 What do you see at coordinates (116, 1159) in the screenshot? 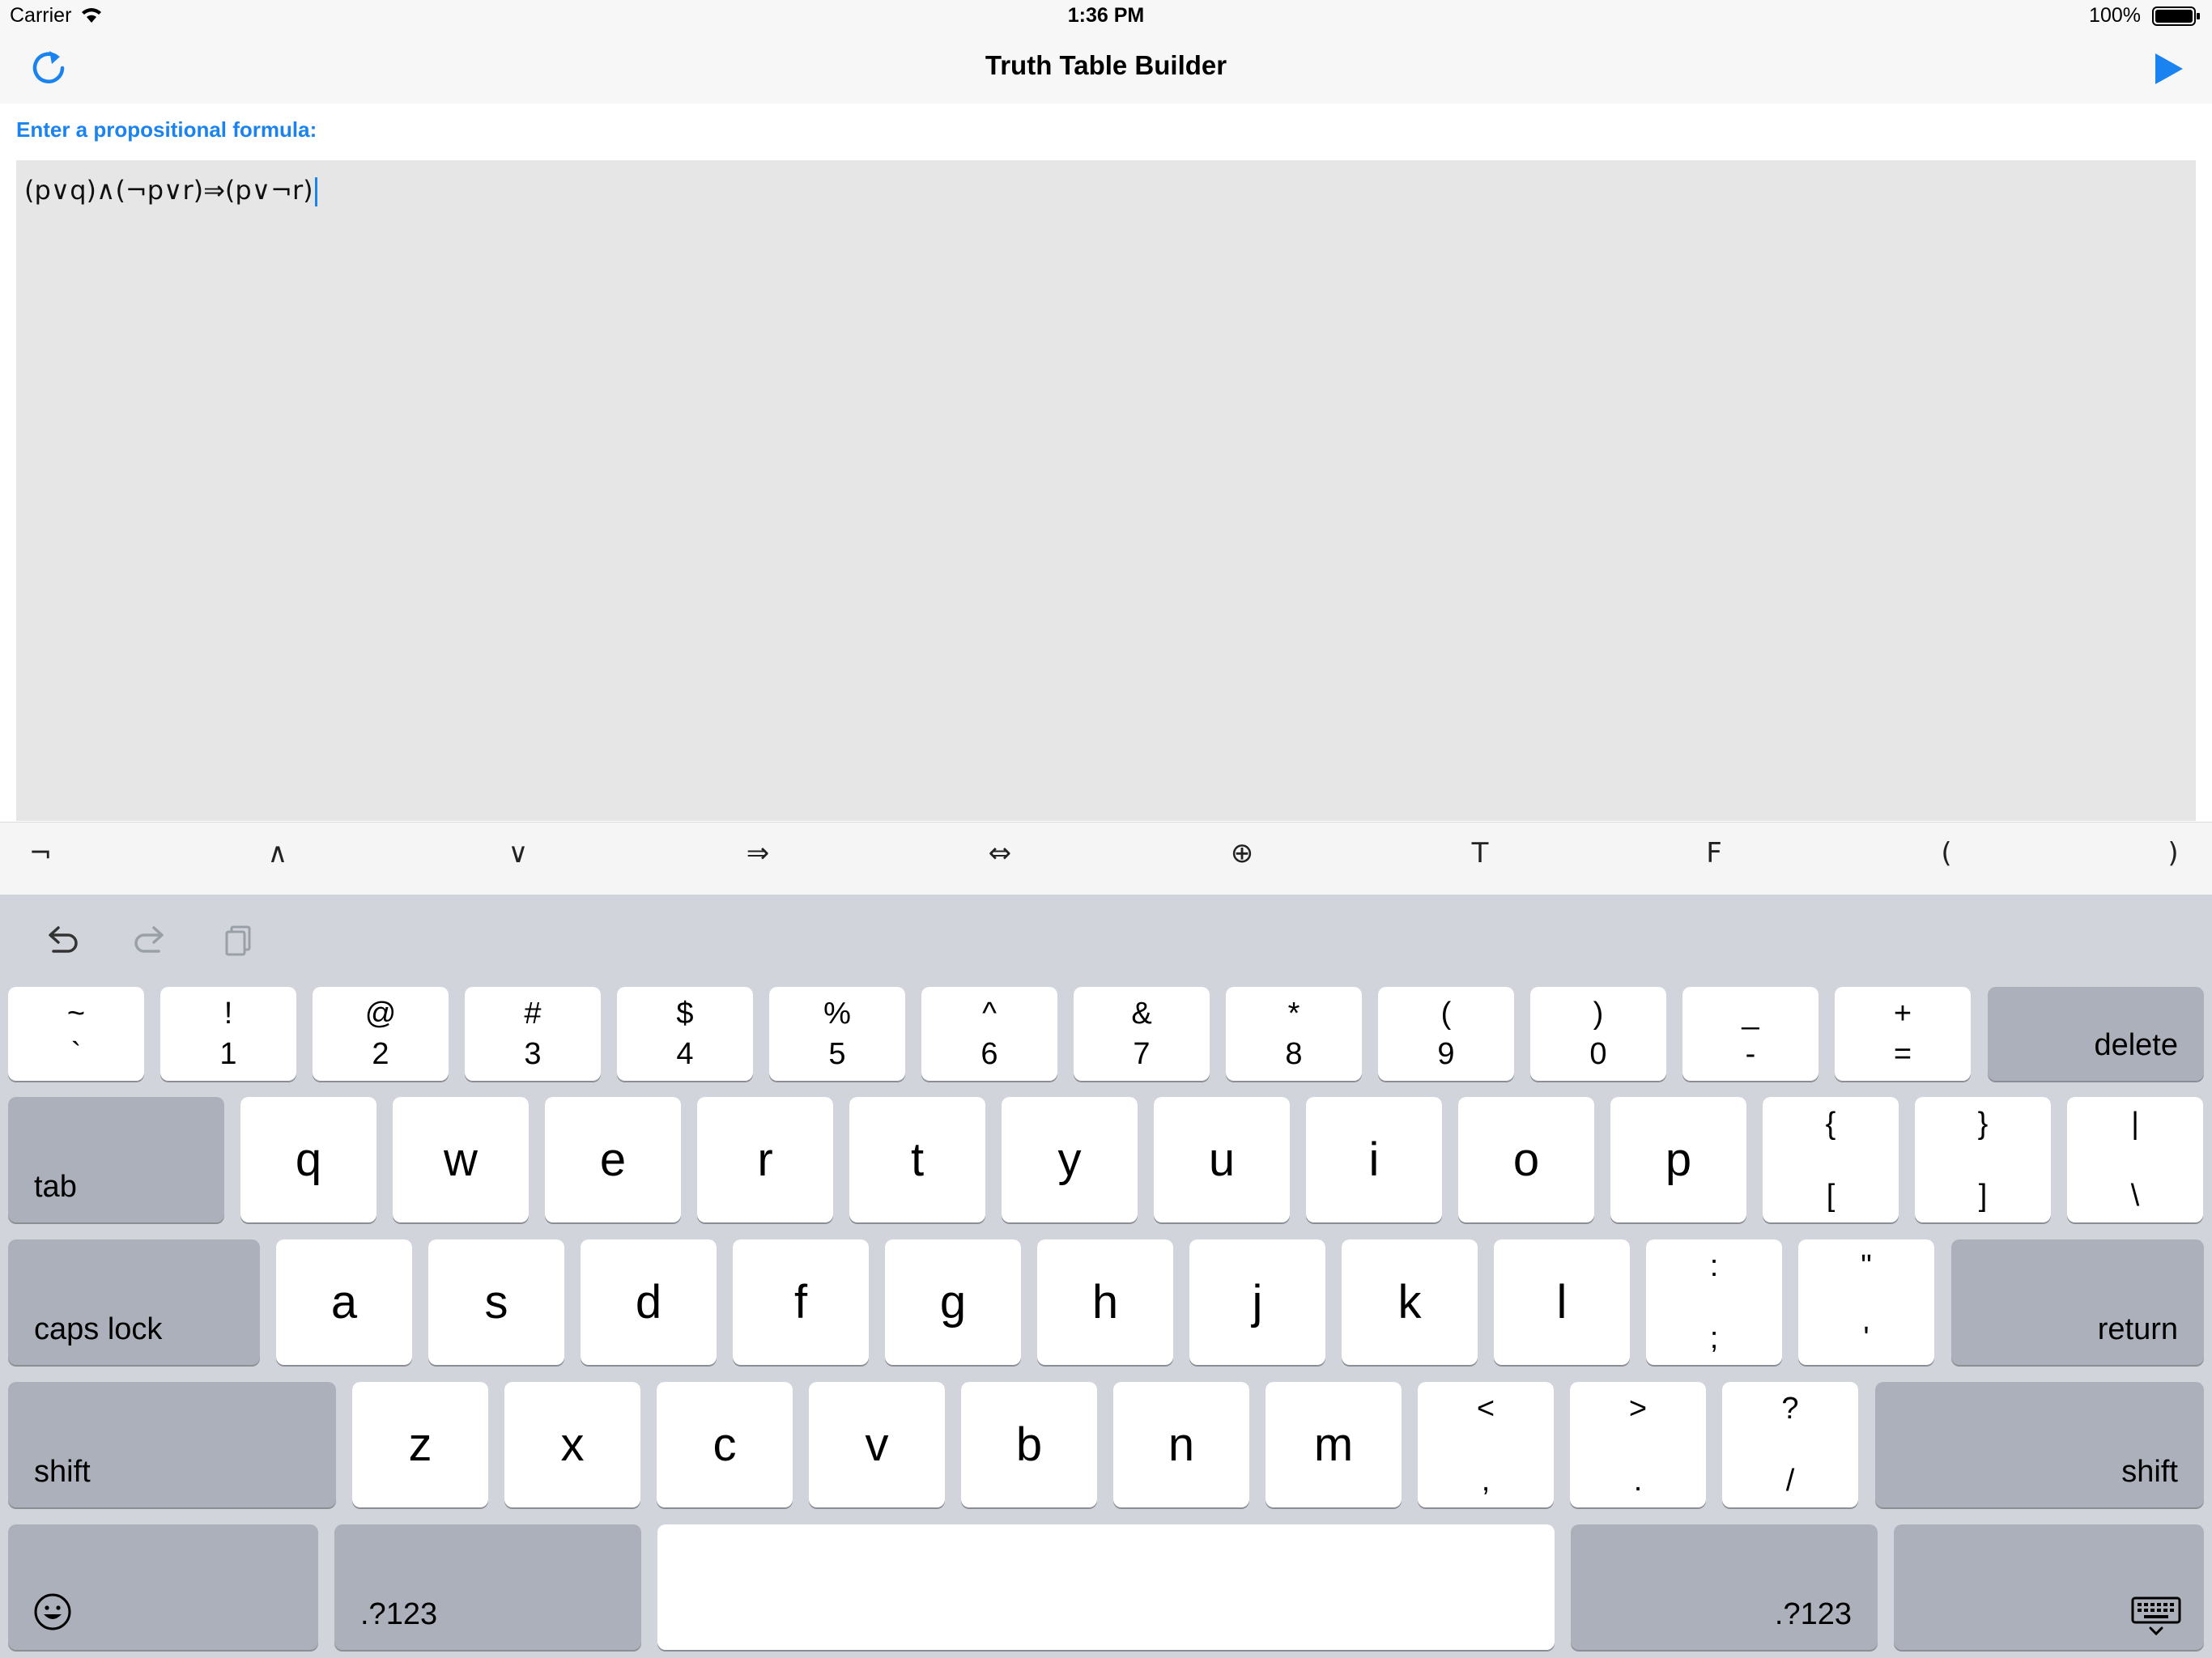
I see `tab-key: tab` at bounding box center [116, 1159].